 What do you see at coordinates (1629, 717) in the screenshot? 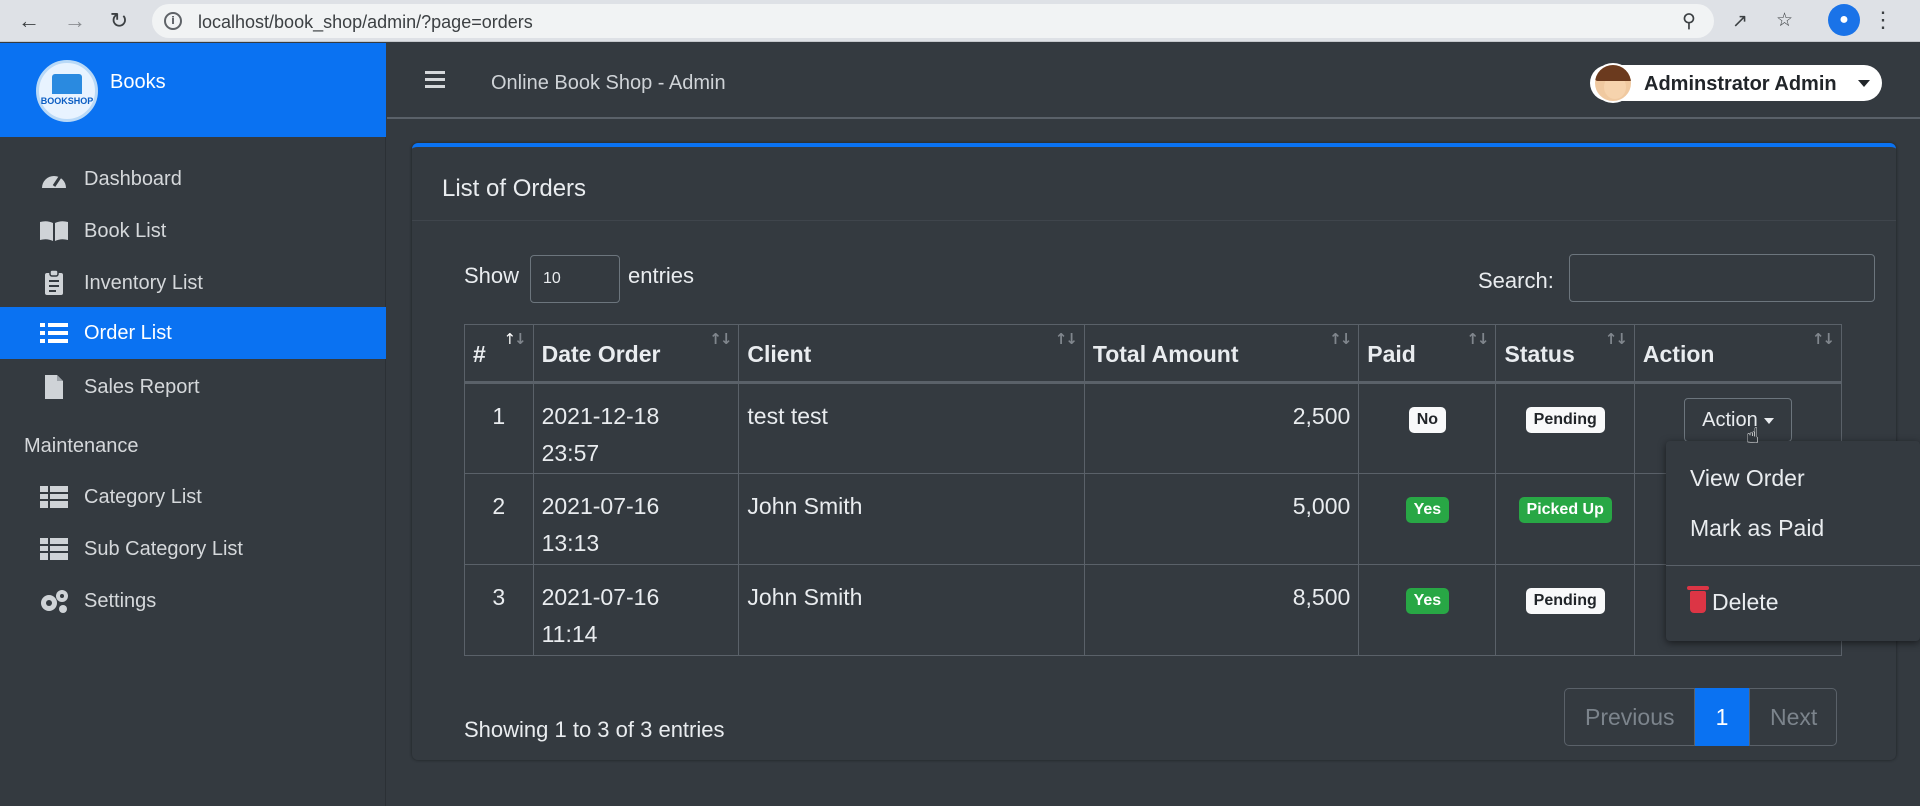
I see `previous-page-button: Previous` at bounding box center [1629, 717].